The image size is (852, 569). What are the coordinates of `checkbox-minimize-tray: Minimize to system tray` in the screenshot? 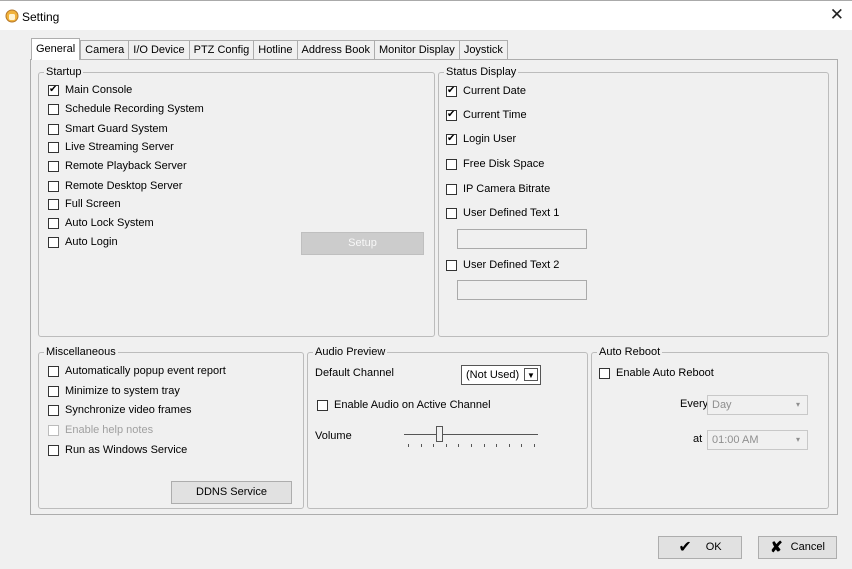 It's located at (114, 391).